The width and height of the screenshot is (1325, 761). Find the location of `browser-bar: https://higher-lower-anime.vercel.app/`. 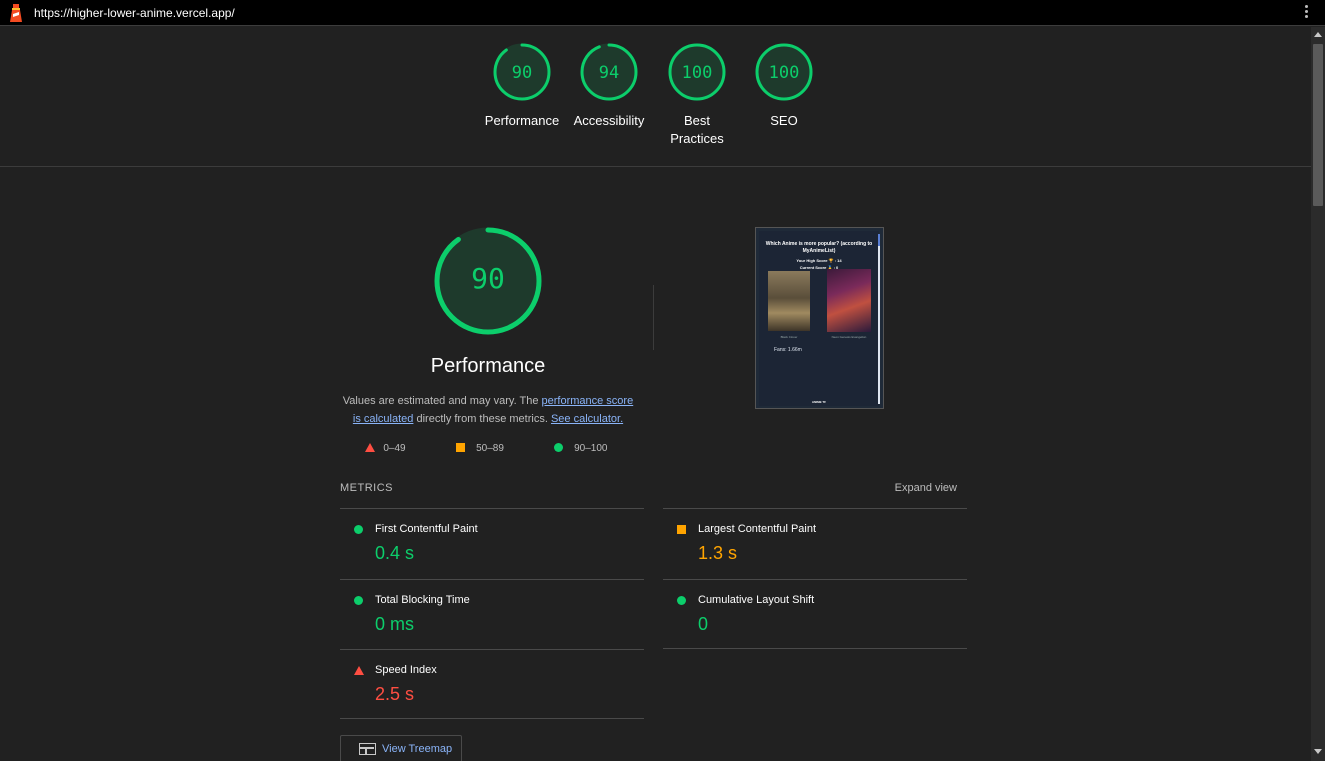

browser-bar: https://higher-lower-anime.vercel.app/ is located at coordinates (662, 13).